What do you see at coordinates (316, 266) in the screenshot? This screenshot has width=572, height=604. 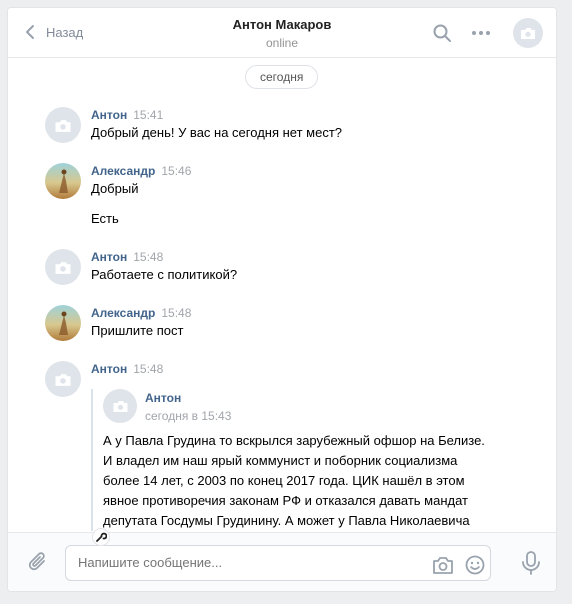 I see `message-body: Антон 15:48 Работаете с политикой?` at bounding box center [316, 266].